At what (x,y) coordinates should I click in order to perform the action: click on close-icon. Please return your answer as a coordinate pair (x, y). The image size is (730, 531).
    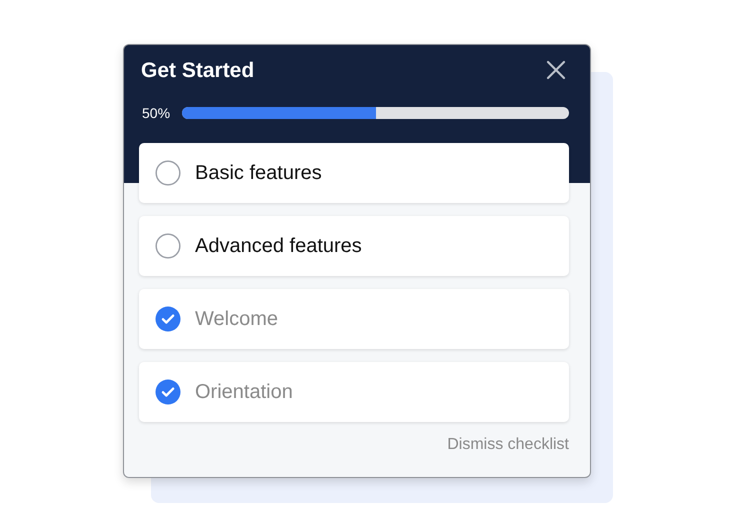
    Looking at the image, I should click on (556, 70).